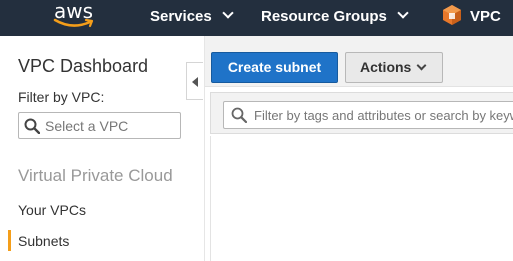 This screenshot has height=261, width=513. What do you see at coordinates (61, 97) in the screenshot?
I see `filter-by-vpc-label: Filter by VPC:` at bounding box center [61, 97].